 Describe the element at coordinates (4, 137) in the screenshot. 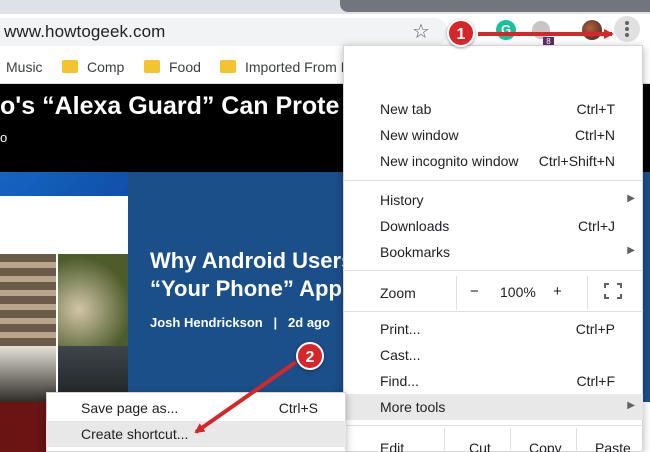

I see `article-byline: o` at that location.